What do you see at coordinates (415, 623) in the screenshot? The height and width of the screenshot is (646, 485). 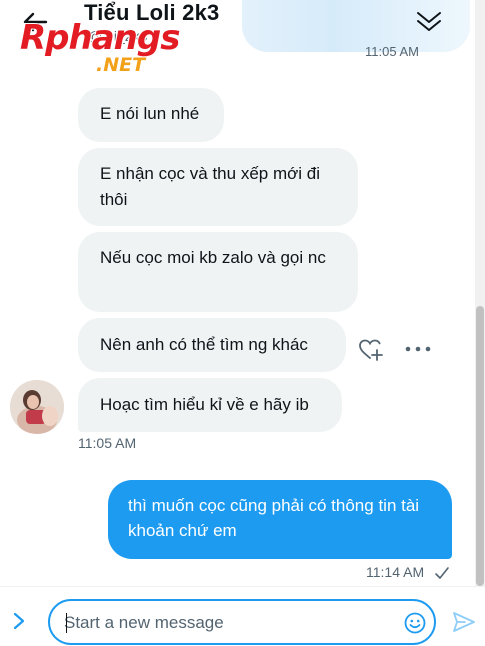 I see `emoji-icon` at bounding box center [415, 623].